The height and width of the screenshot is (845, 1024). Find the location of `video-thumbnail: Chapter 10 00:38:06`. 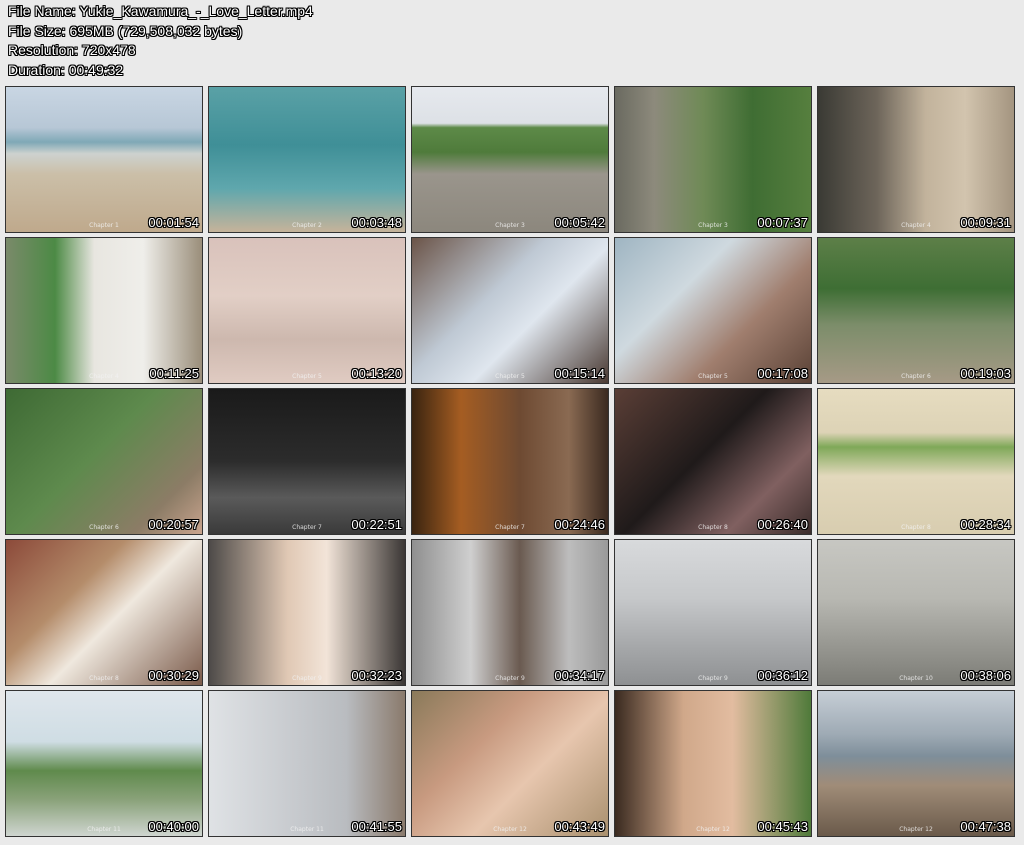

video-thumbnail: Chapter 10 00:38:06 is located at coordinates (916, 612).